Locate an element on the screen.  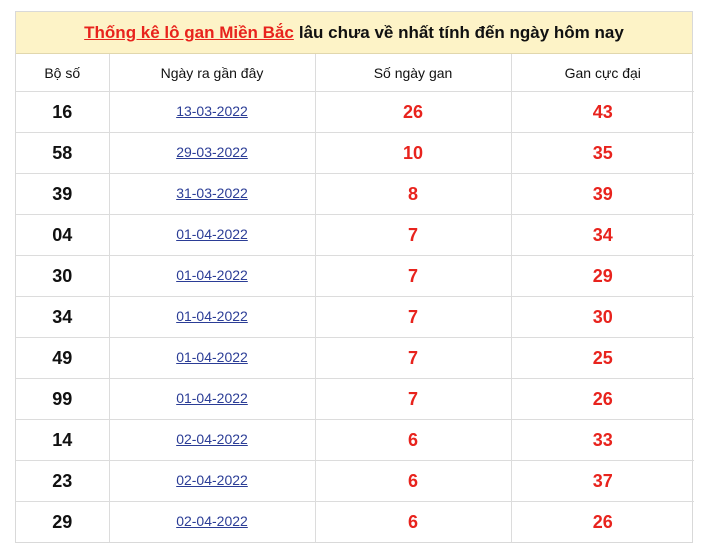
table-row: 30 01-04-2022 7 29 is located at coordinates (355, 276).